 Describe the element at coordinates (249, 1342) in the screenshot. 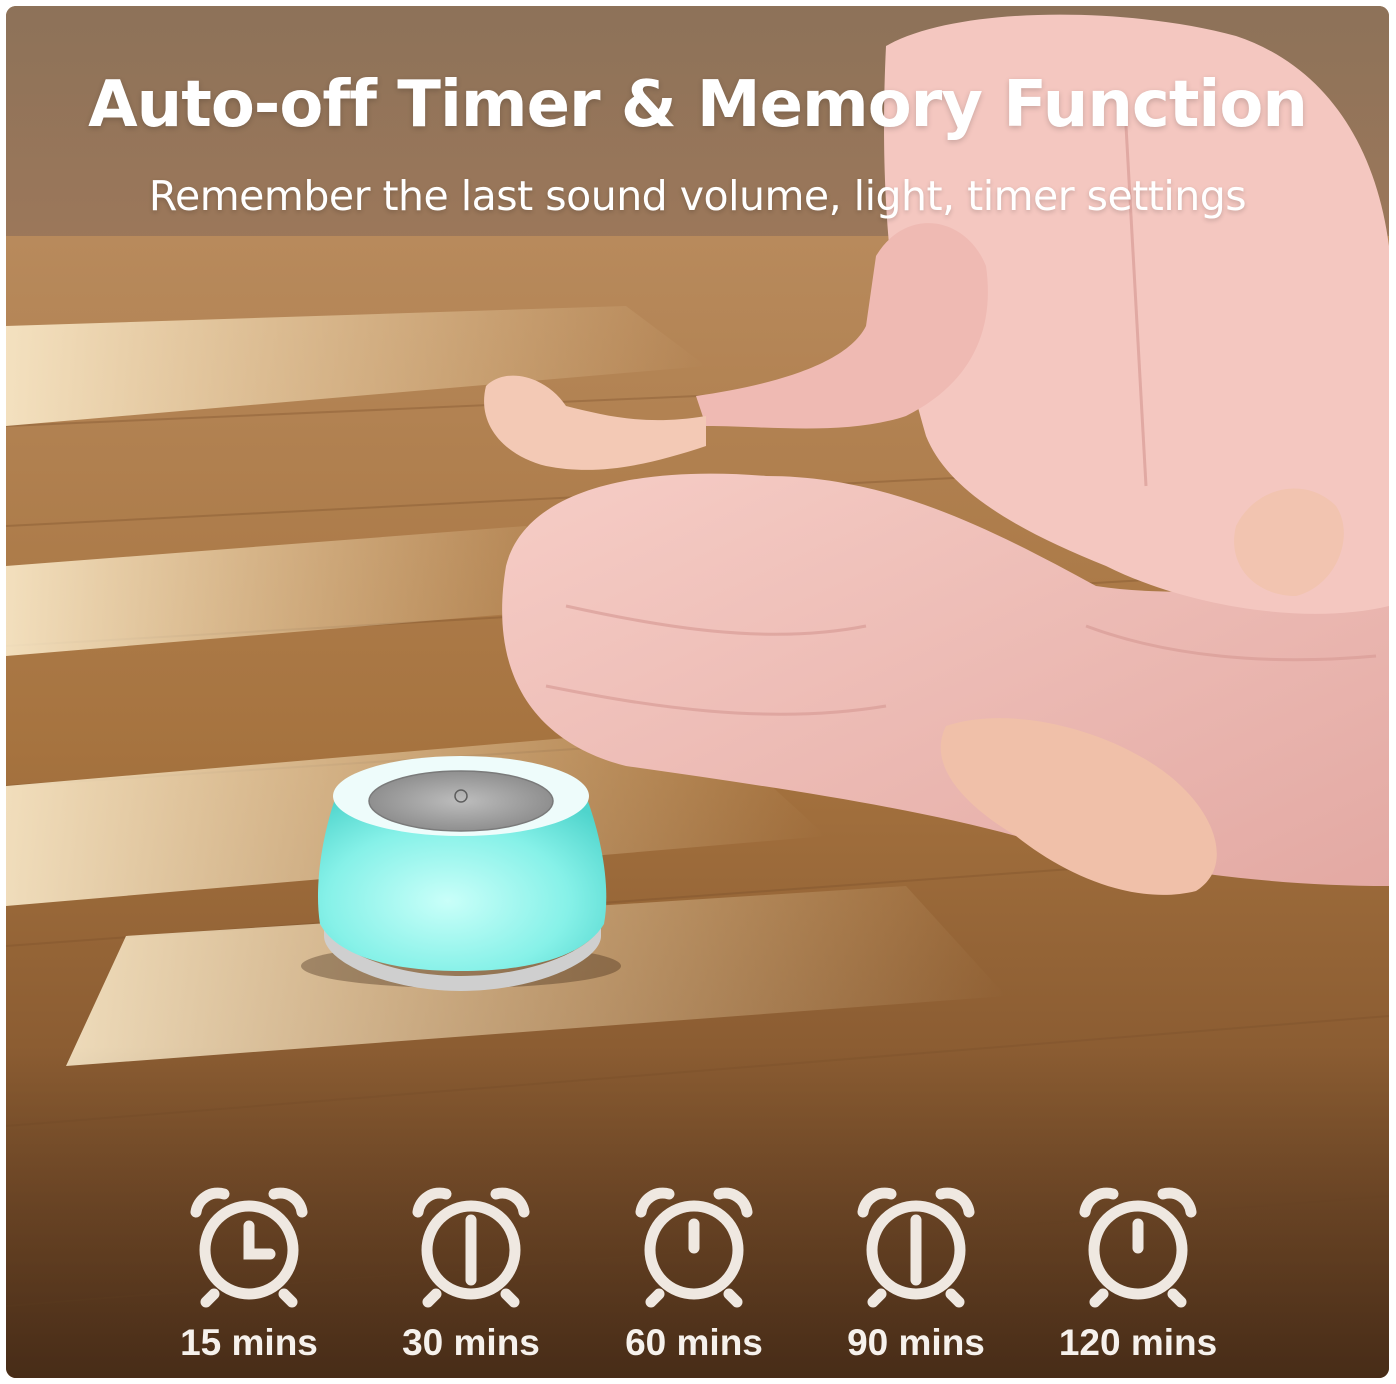

I see `timer-label: 15 mins` at that location.